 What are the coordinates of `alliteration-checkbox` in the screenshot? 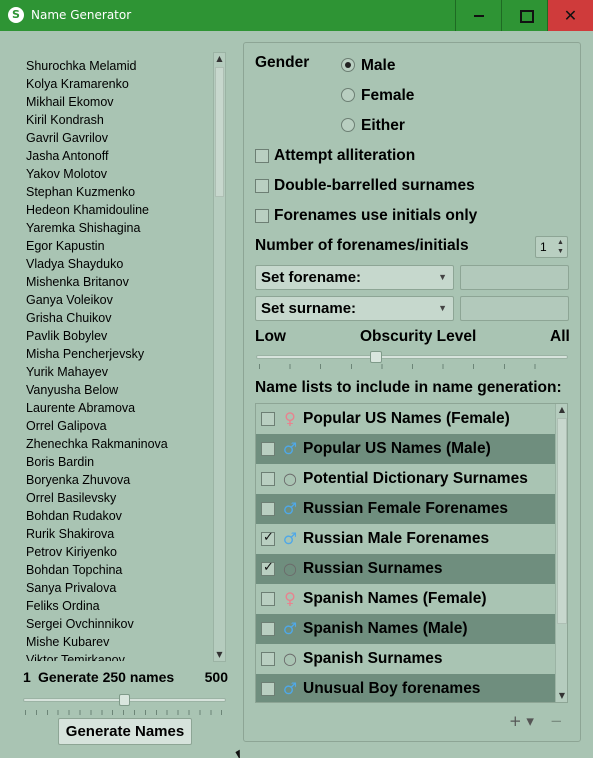 It's located at (262, 156).